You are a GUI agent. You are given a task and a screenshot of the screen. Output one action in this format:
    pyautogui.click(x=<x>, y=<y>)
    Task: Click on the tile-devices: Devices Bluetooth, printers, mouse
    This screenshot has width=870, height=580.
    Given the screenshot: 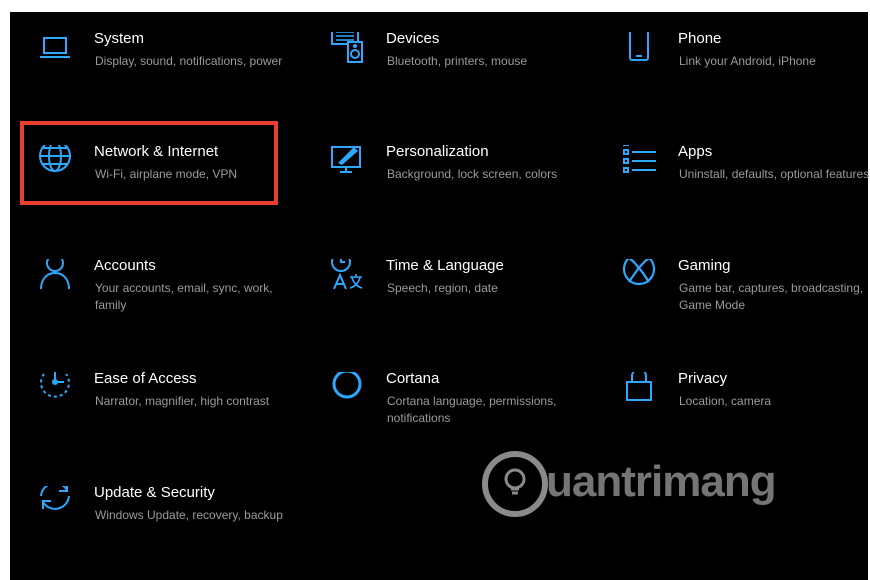 What is the action you would take?
    pyautogui.click(x=458, y=71)
    